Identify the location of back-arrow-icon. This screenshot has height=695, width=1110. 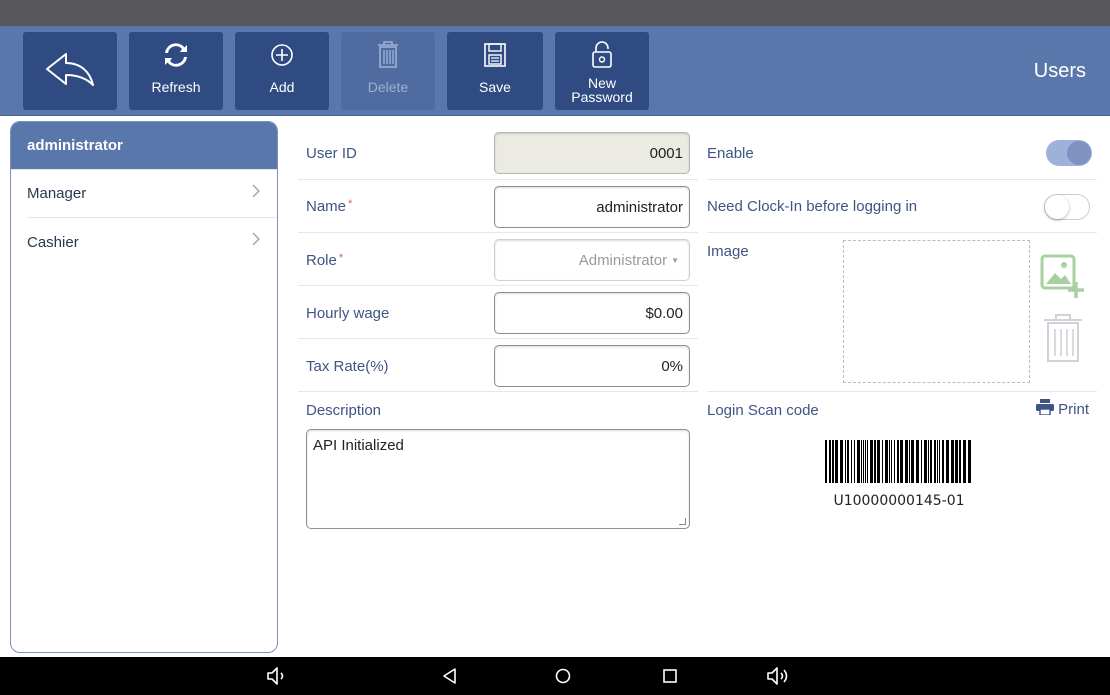
(70, 69).